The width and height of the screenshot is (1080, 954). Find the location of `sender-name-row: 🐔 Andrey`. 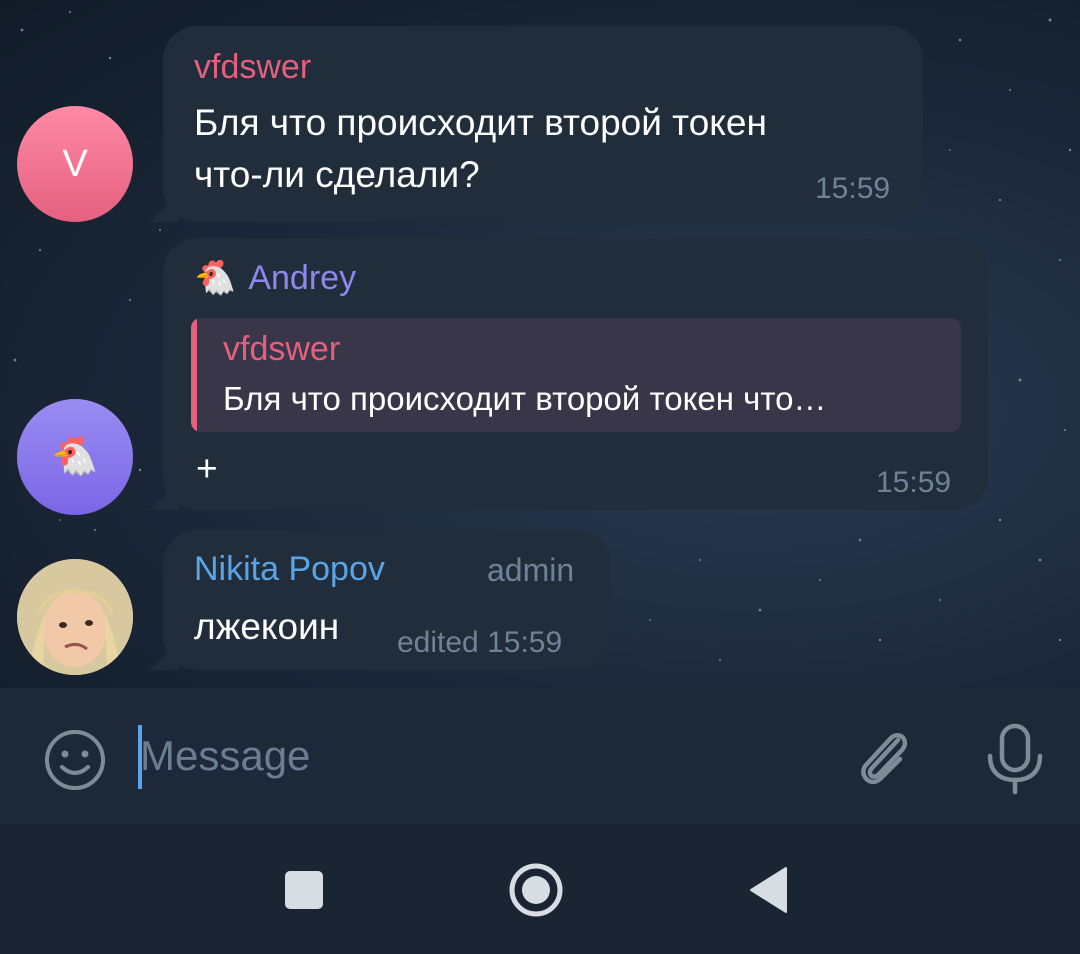

sender-name-row: 🐔 Andrey is located at coordinates (275, 278).